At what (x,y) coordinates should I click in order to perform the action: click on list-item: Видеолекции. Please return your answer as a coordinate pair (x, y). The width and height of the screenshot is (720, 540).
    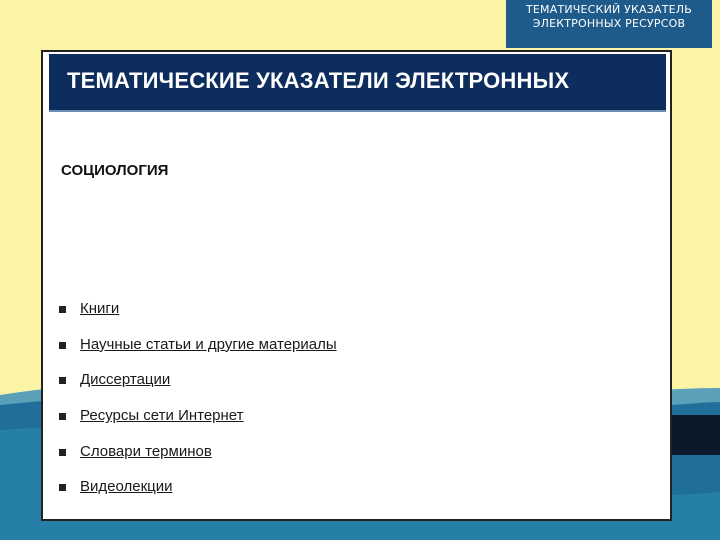
    Looking at the image, I should click on (198, 496).